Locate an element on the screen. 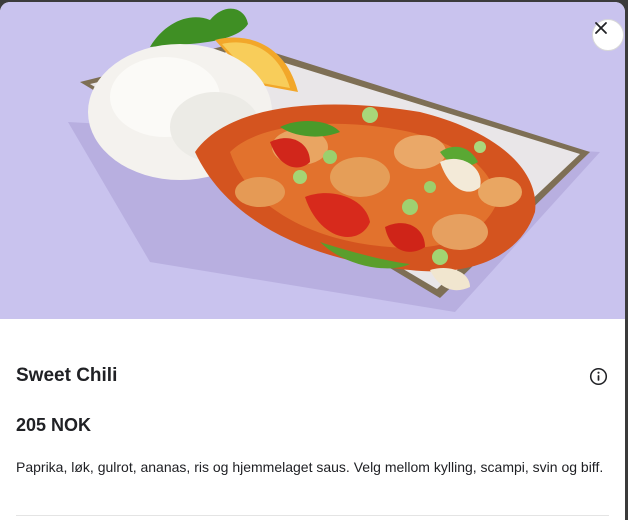  info-button is located at coordinates (598, 376).